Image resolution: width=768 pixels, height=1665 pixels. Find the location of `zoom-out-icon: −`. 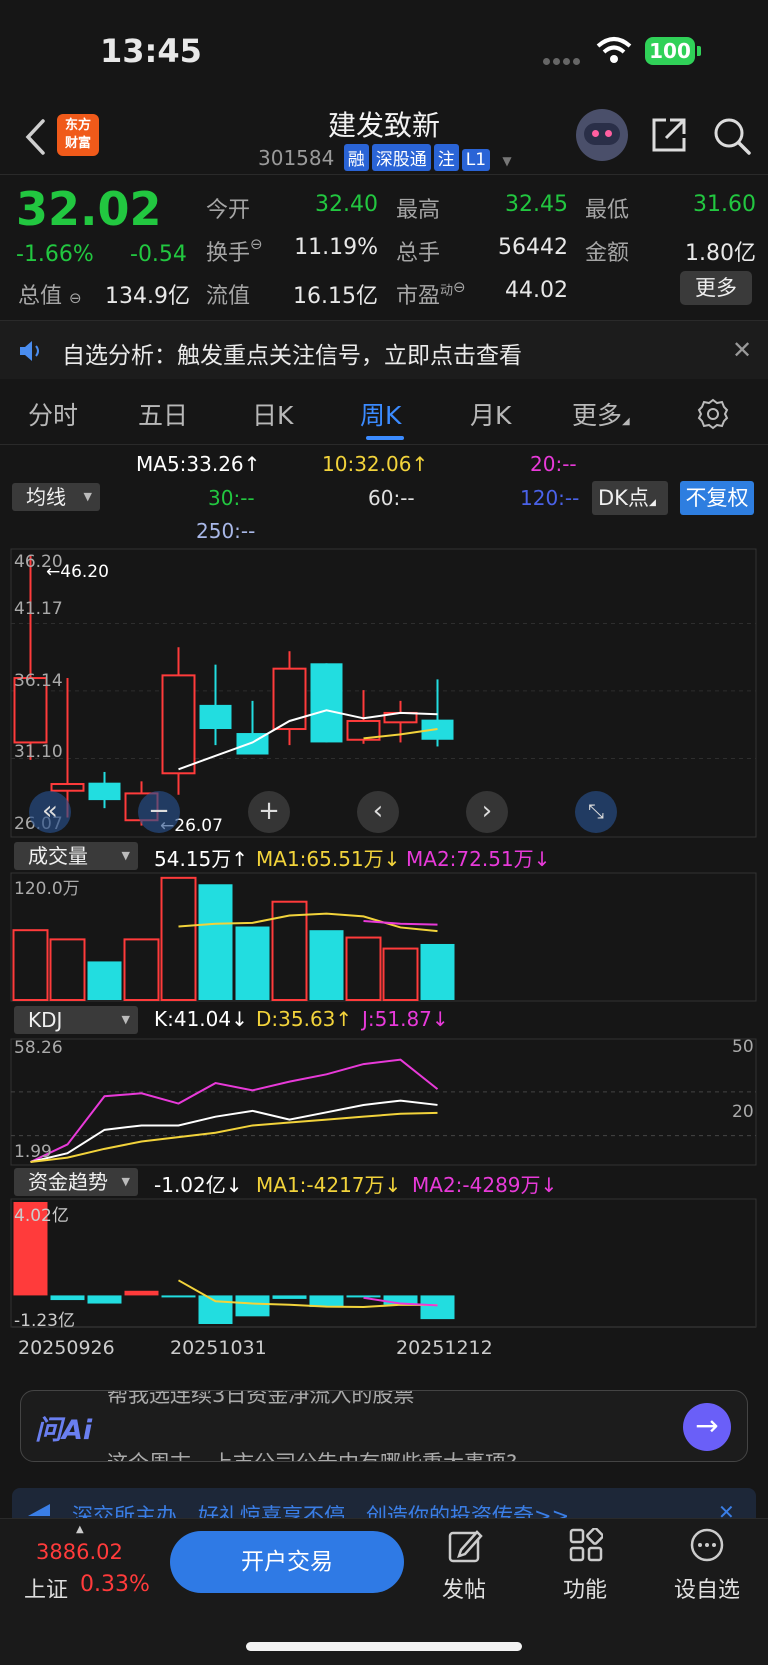

zoom-out-icon: − is located at coordinates (159, 812).